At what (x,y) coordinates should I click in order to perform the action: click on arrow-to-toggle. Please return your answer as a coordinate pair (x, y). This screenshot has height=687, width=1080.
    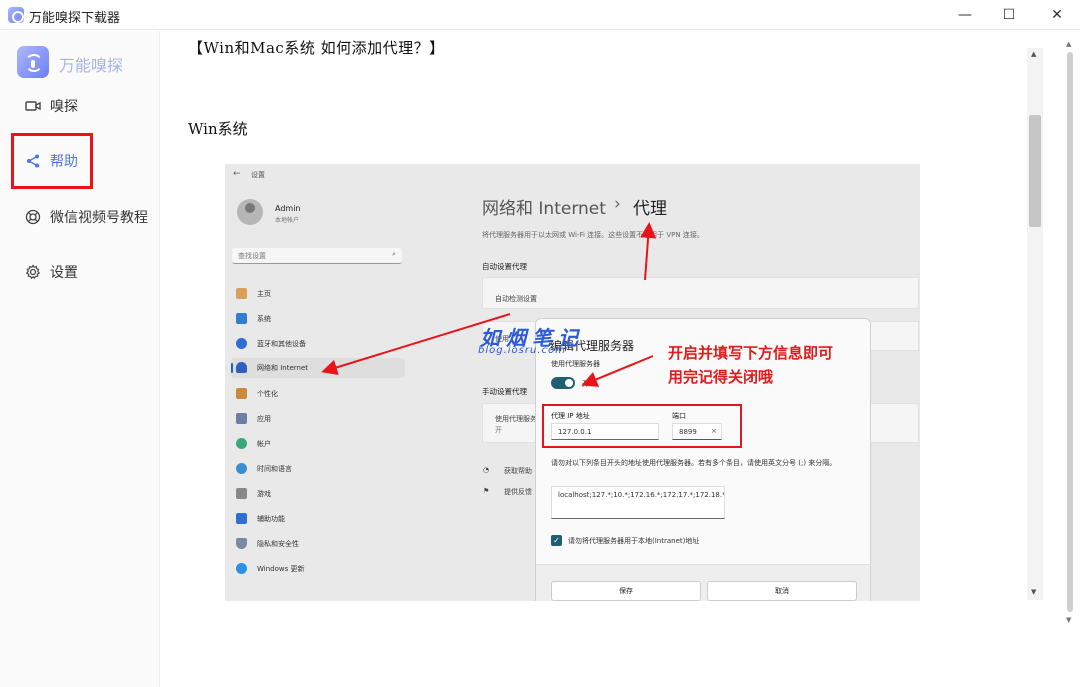
    Looking at the image, I should click on (617, 371).